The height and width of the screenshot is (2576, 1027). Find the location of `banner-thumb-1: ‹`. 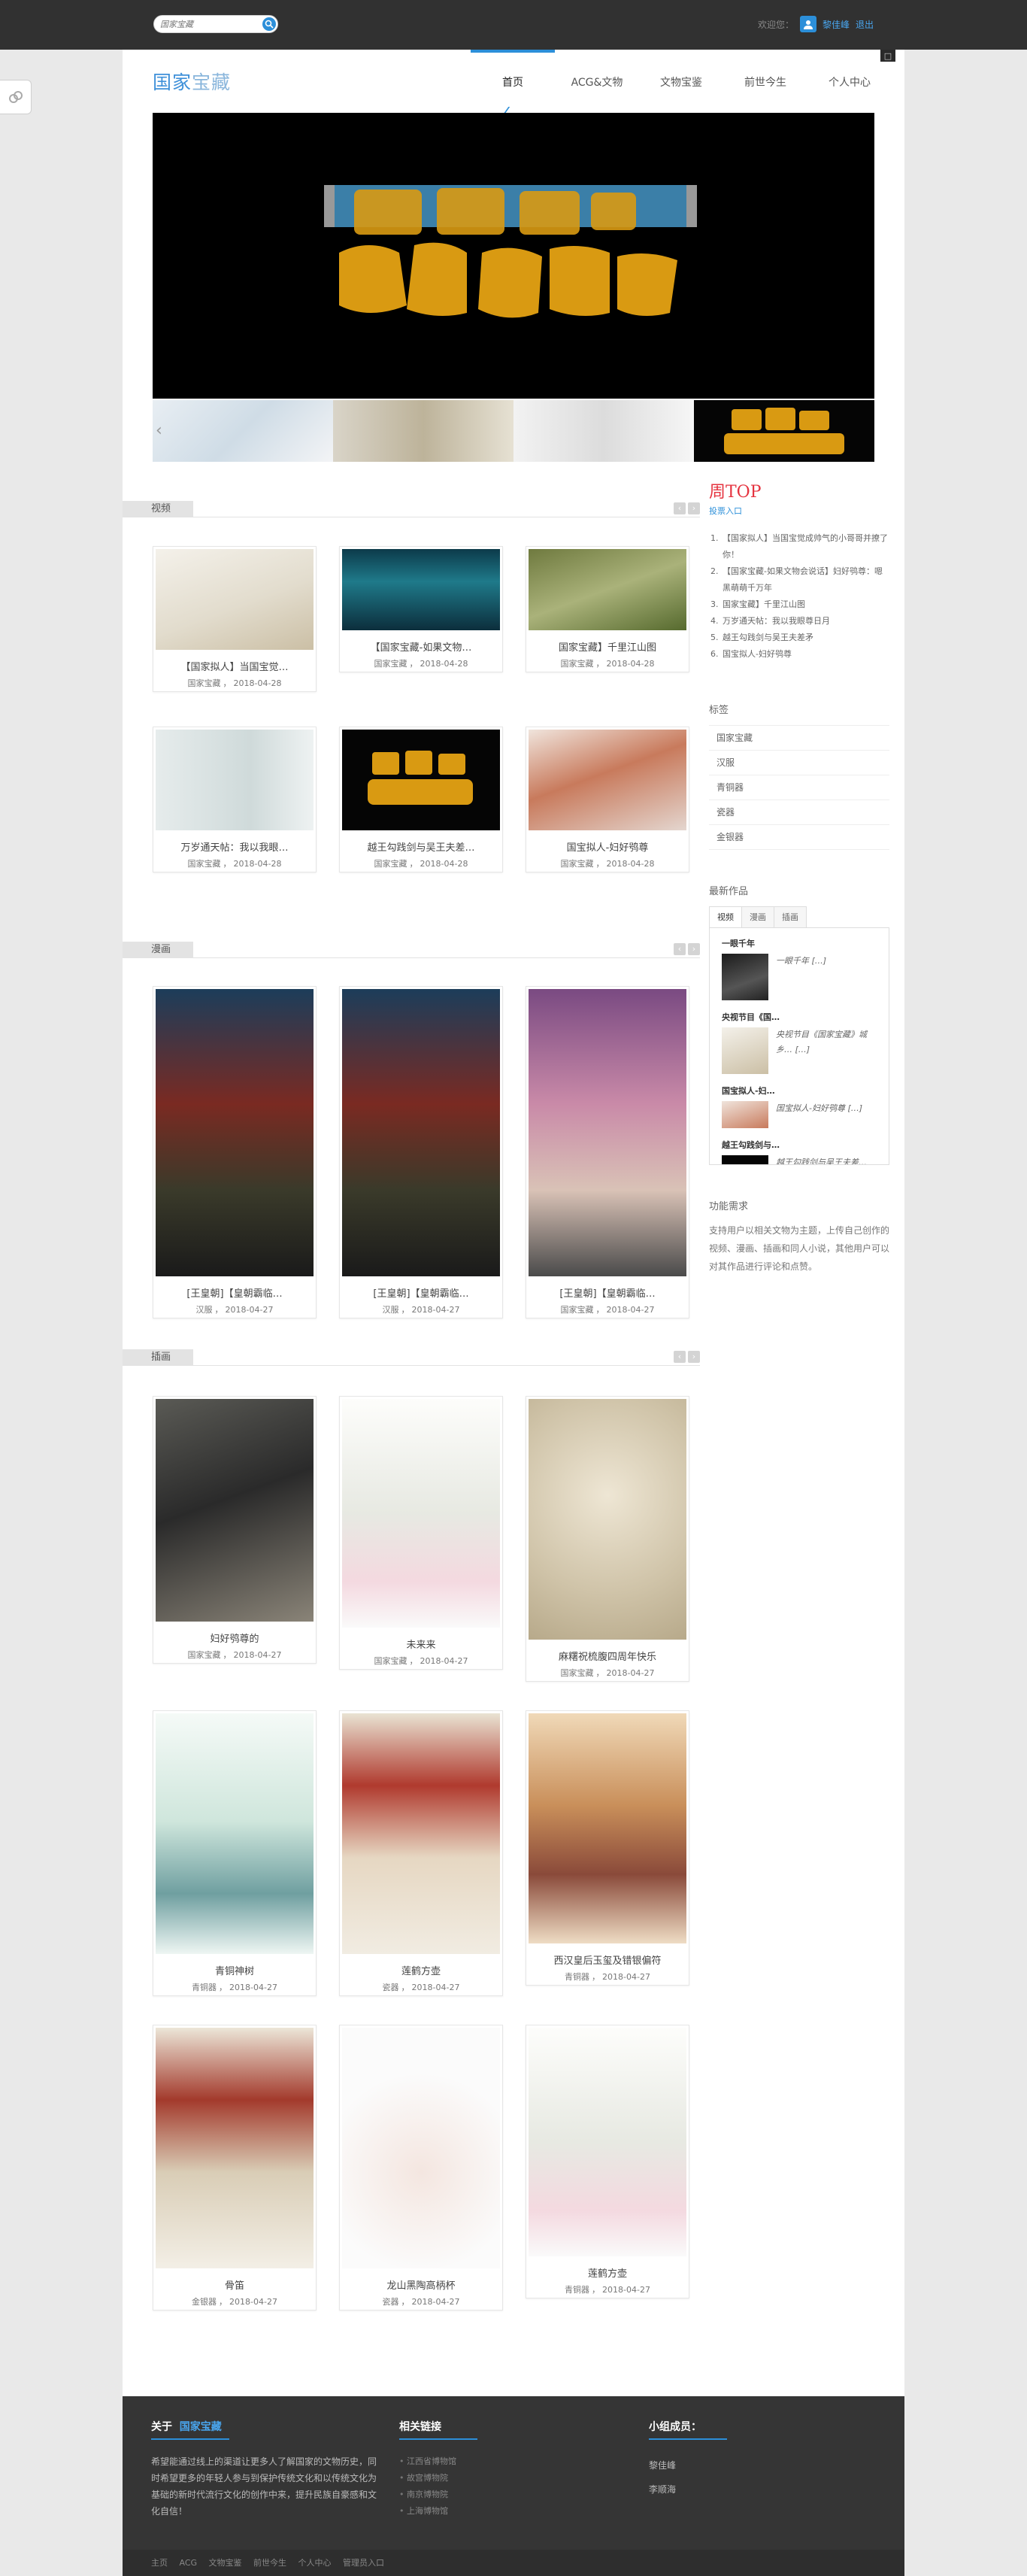

banner-thumb-1: ‹ is located at coordinates (243, 431).